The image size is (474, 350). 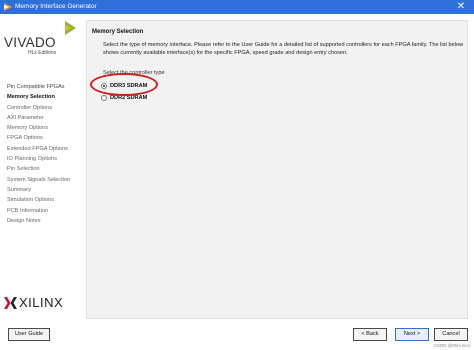 I want to click on sidebar-item-fpga-options: FPGA Options, so click(x=46, y=138).